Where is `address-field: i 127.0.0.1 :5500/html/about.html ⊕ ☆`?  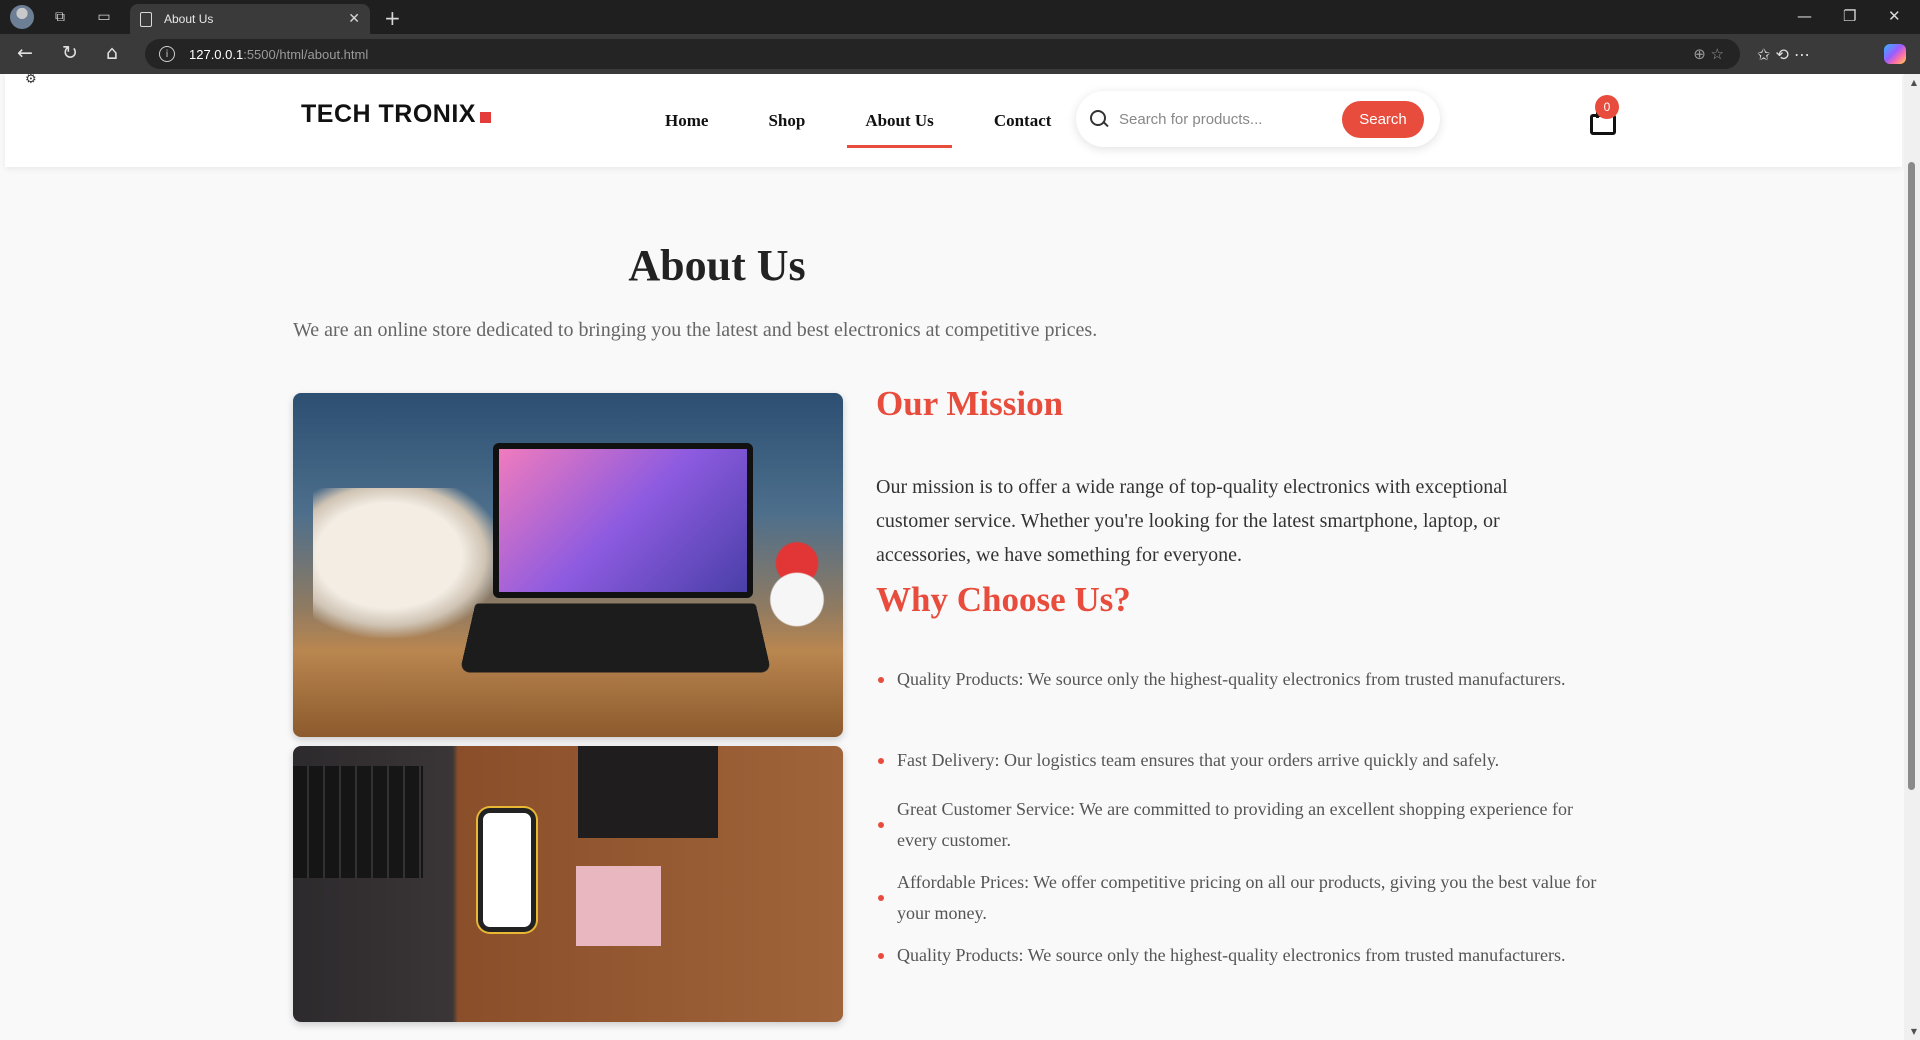
address-field: i 127.0.0.1 :5500/html/about.html ⊕ ☆ is located at coordinates (942, 54).